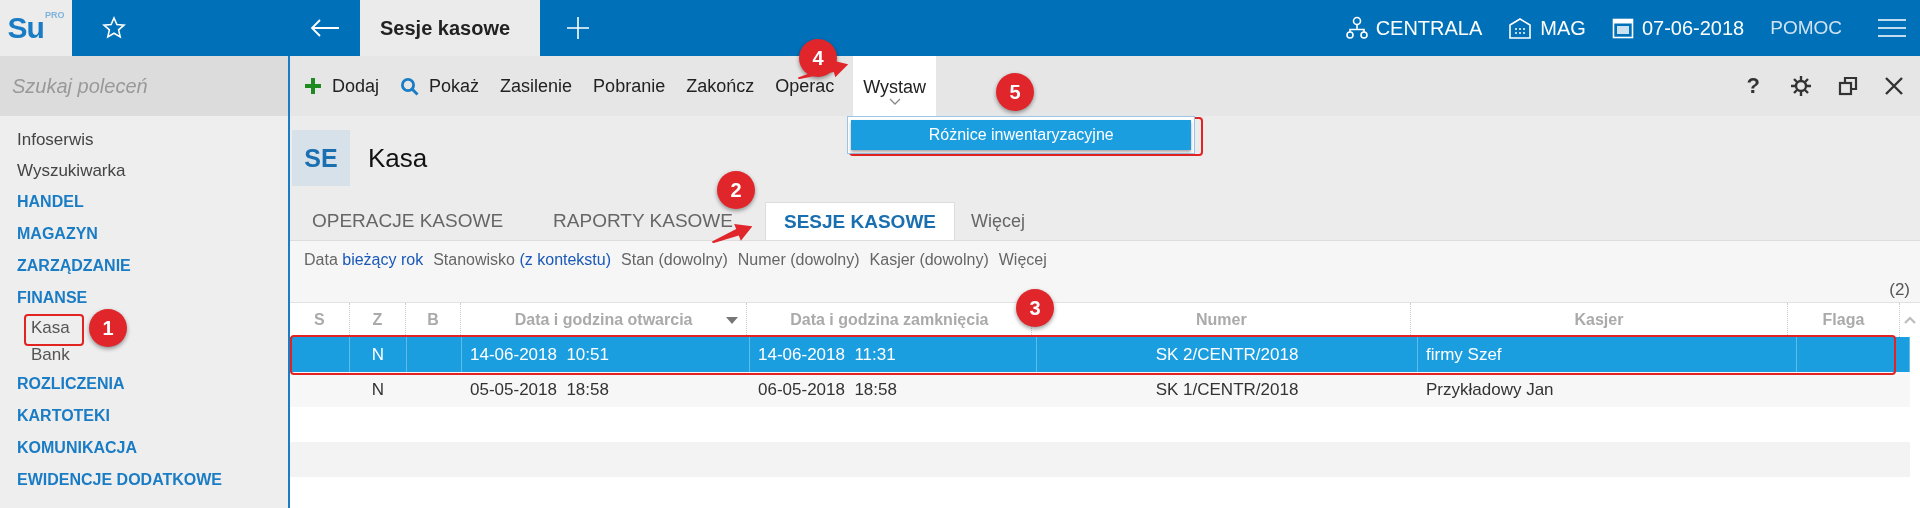  What do you see at coordinates (42, 202) in the screenshot?
I see `sidebar-section: HANDEL` at bounding box center [42, 202].